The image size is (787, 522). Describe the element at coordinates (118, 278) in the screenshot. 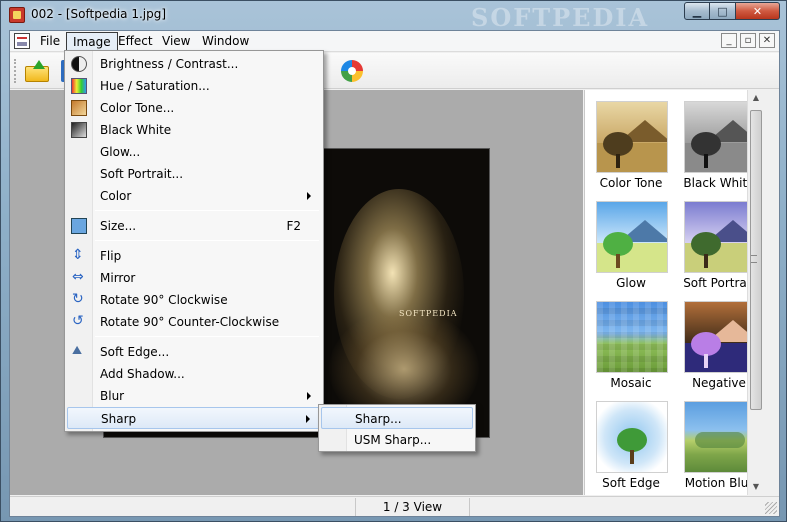

I see `menu-item-label: Mirror` at that location.